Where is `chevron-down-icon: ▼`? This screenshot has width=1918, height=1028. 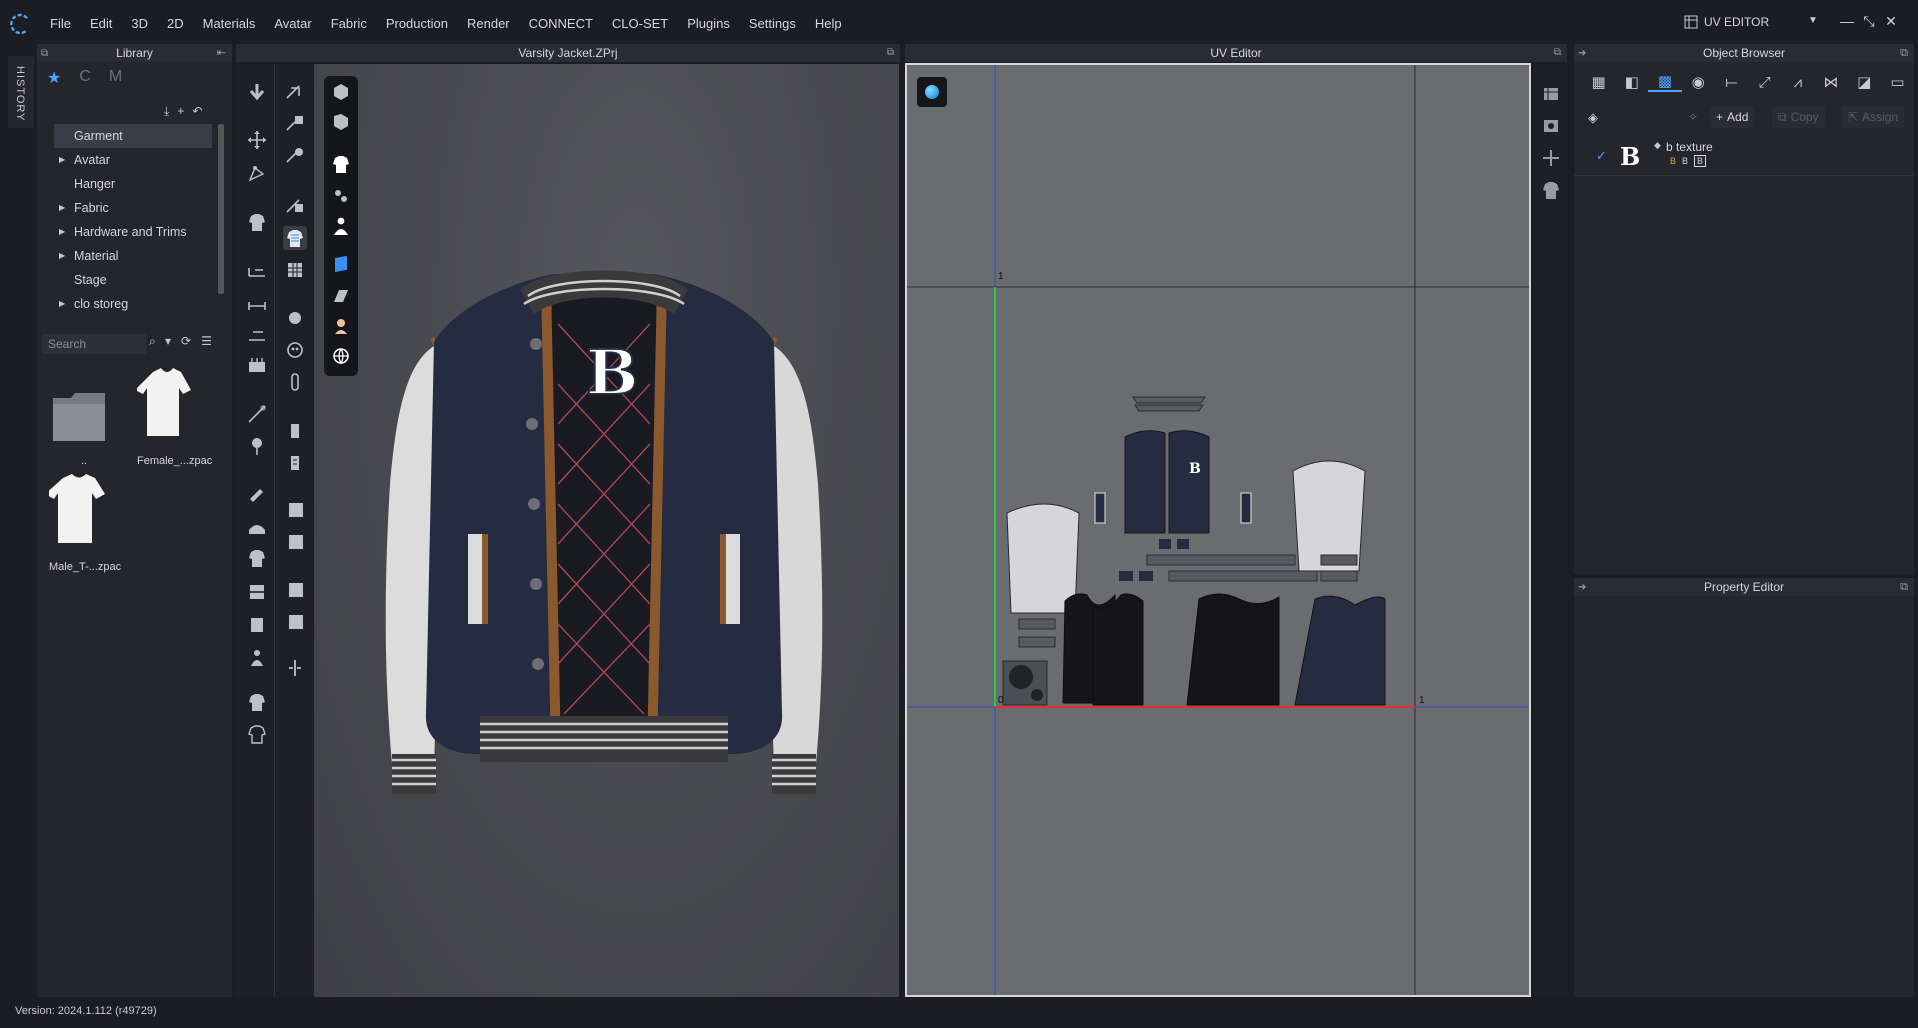
chevron-down-icon: ▼ is located at coordinates (1813, 20).